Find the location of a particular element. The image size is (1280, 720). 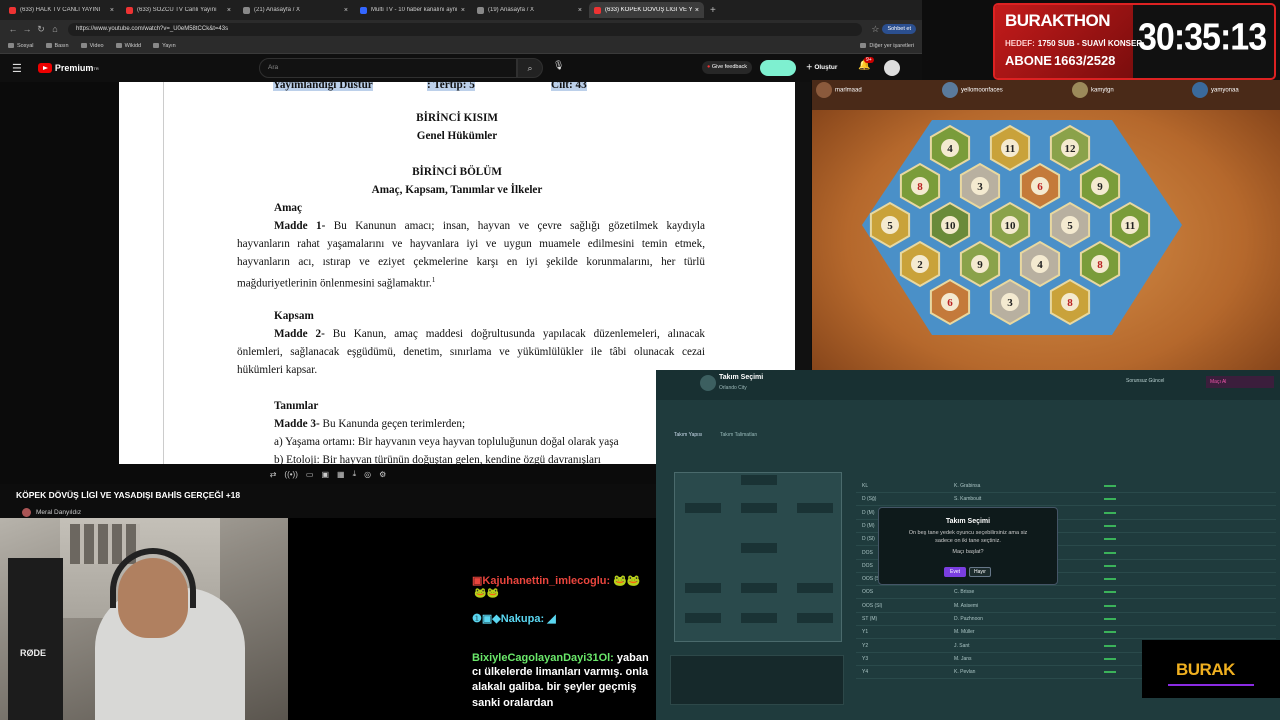

dialog-yes-button: Evet is located at coordinates (955, 572).